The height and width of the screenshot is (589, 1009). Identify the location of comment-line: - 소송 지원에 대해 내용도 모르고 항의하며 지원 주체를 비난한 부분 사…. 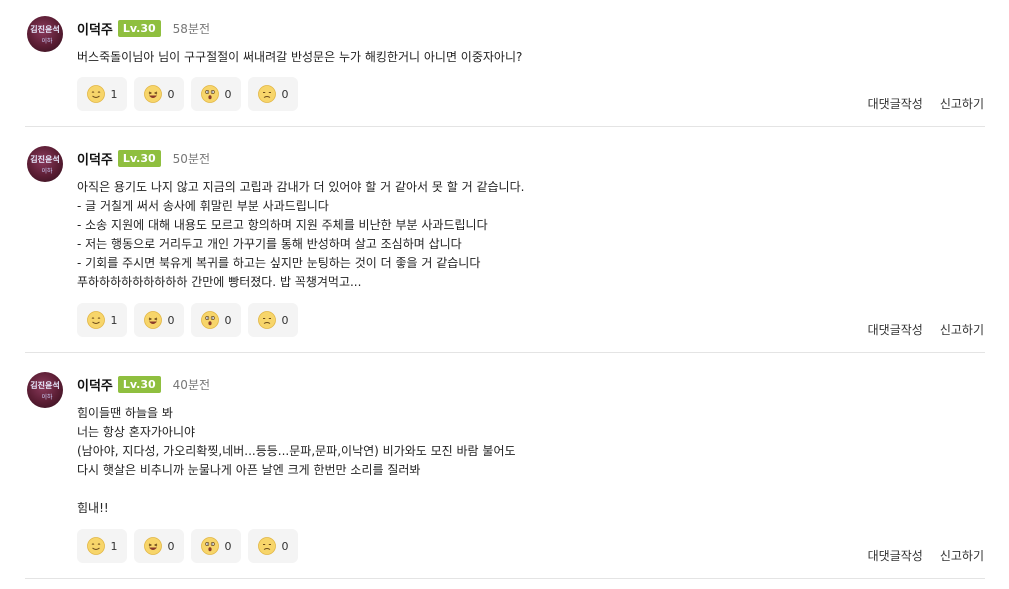
(282, 225).